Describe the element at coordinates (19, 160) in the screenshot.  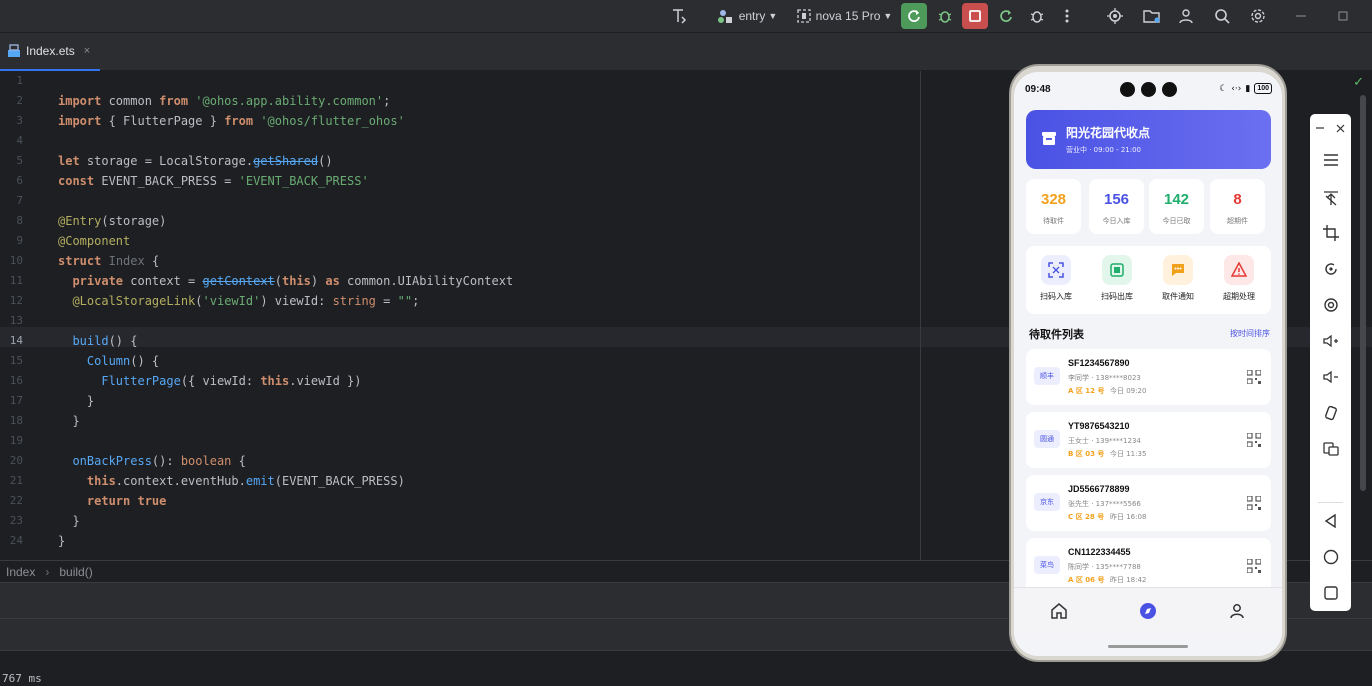
I see `line-number: 5` at that location.